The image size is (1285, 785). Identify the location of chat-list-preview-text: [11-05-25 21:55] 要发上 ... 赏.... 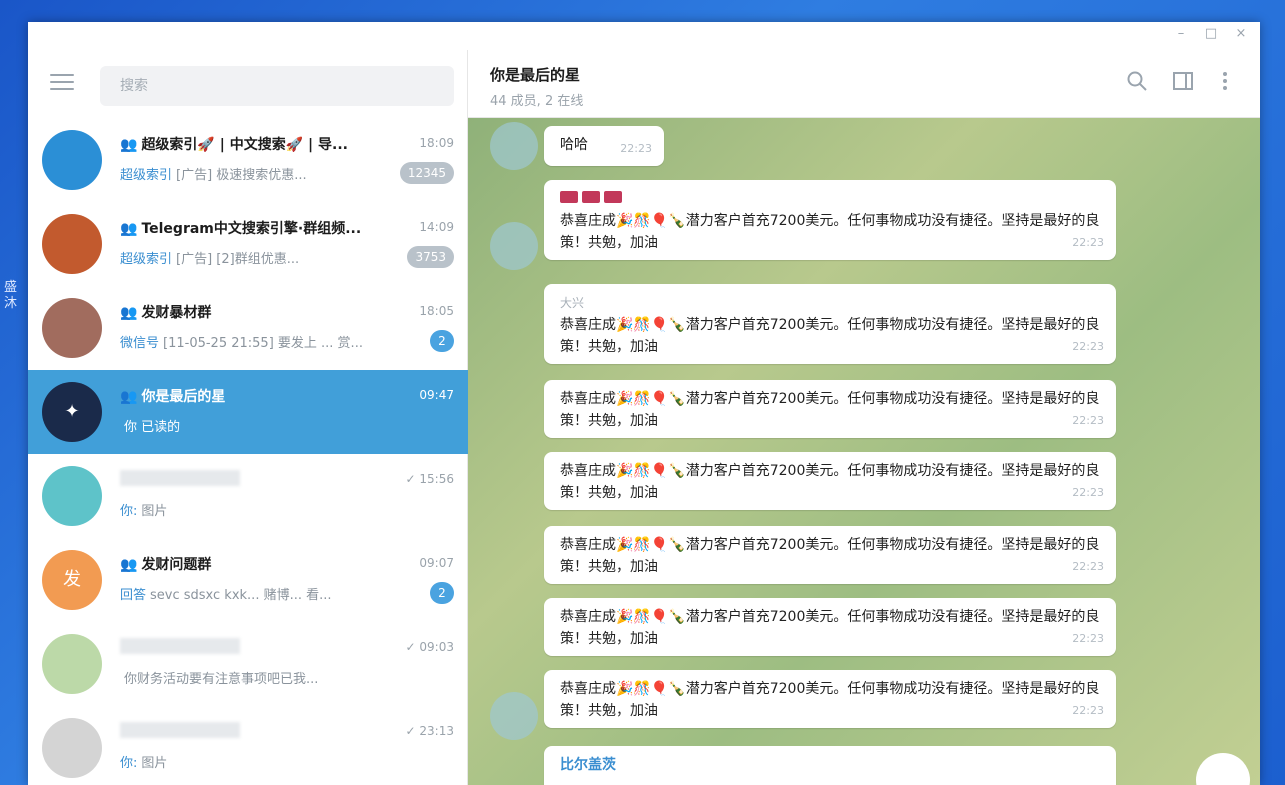
(263, 343).